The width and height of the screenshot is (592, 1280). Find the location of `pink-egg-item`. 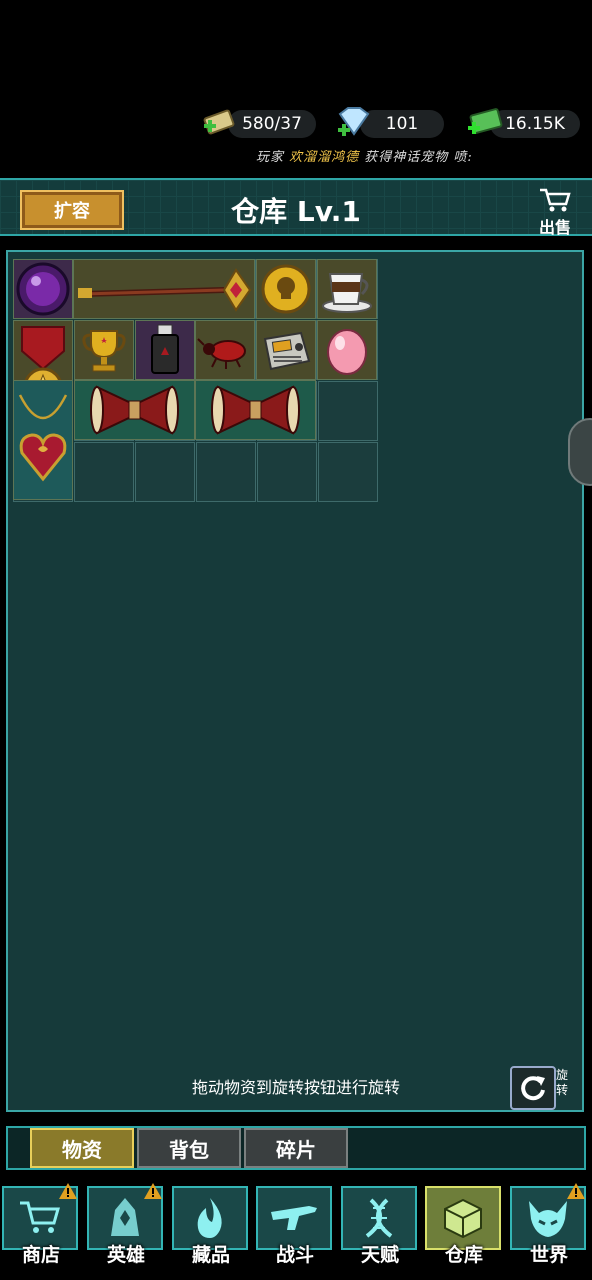

pink-egg-item is located at coordinates (347, 350).